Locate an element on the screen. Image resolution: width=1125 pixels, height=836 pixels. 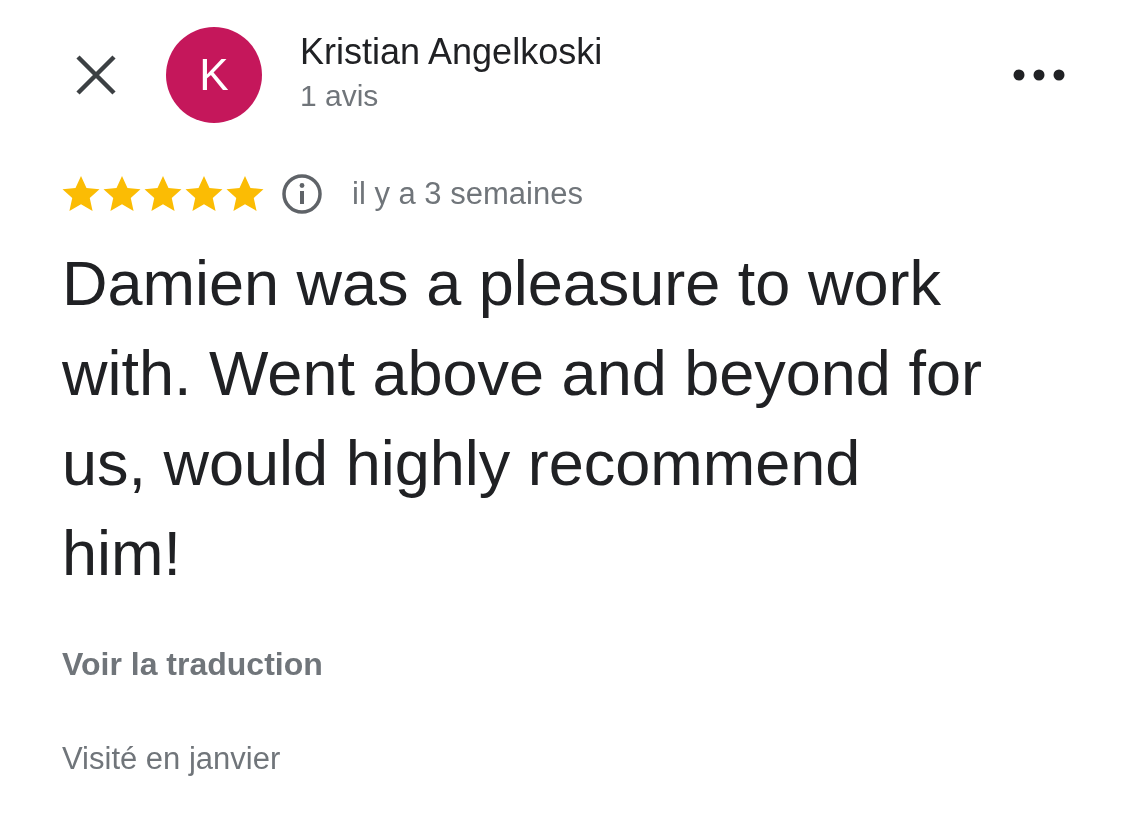
info-icon is located at coordinates (302, 194).